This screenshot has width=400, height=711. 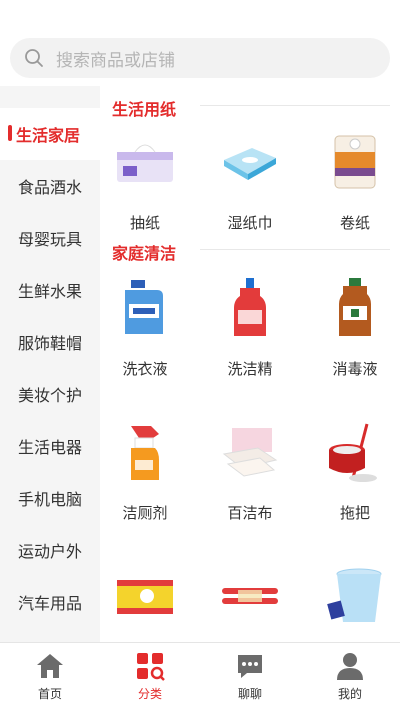 I want to click on product-tissue: 抽纸, so click(x=145, y=181).